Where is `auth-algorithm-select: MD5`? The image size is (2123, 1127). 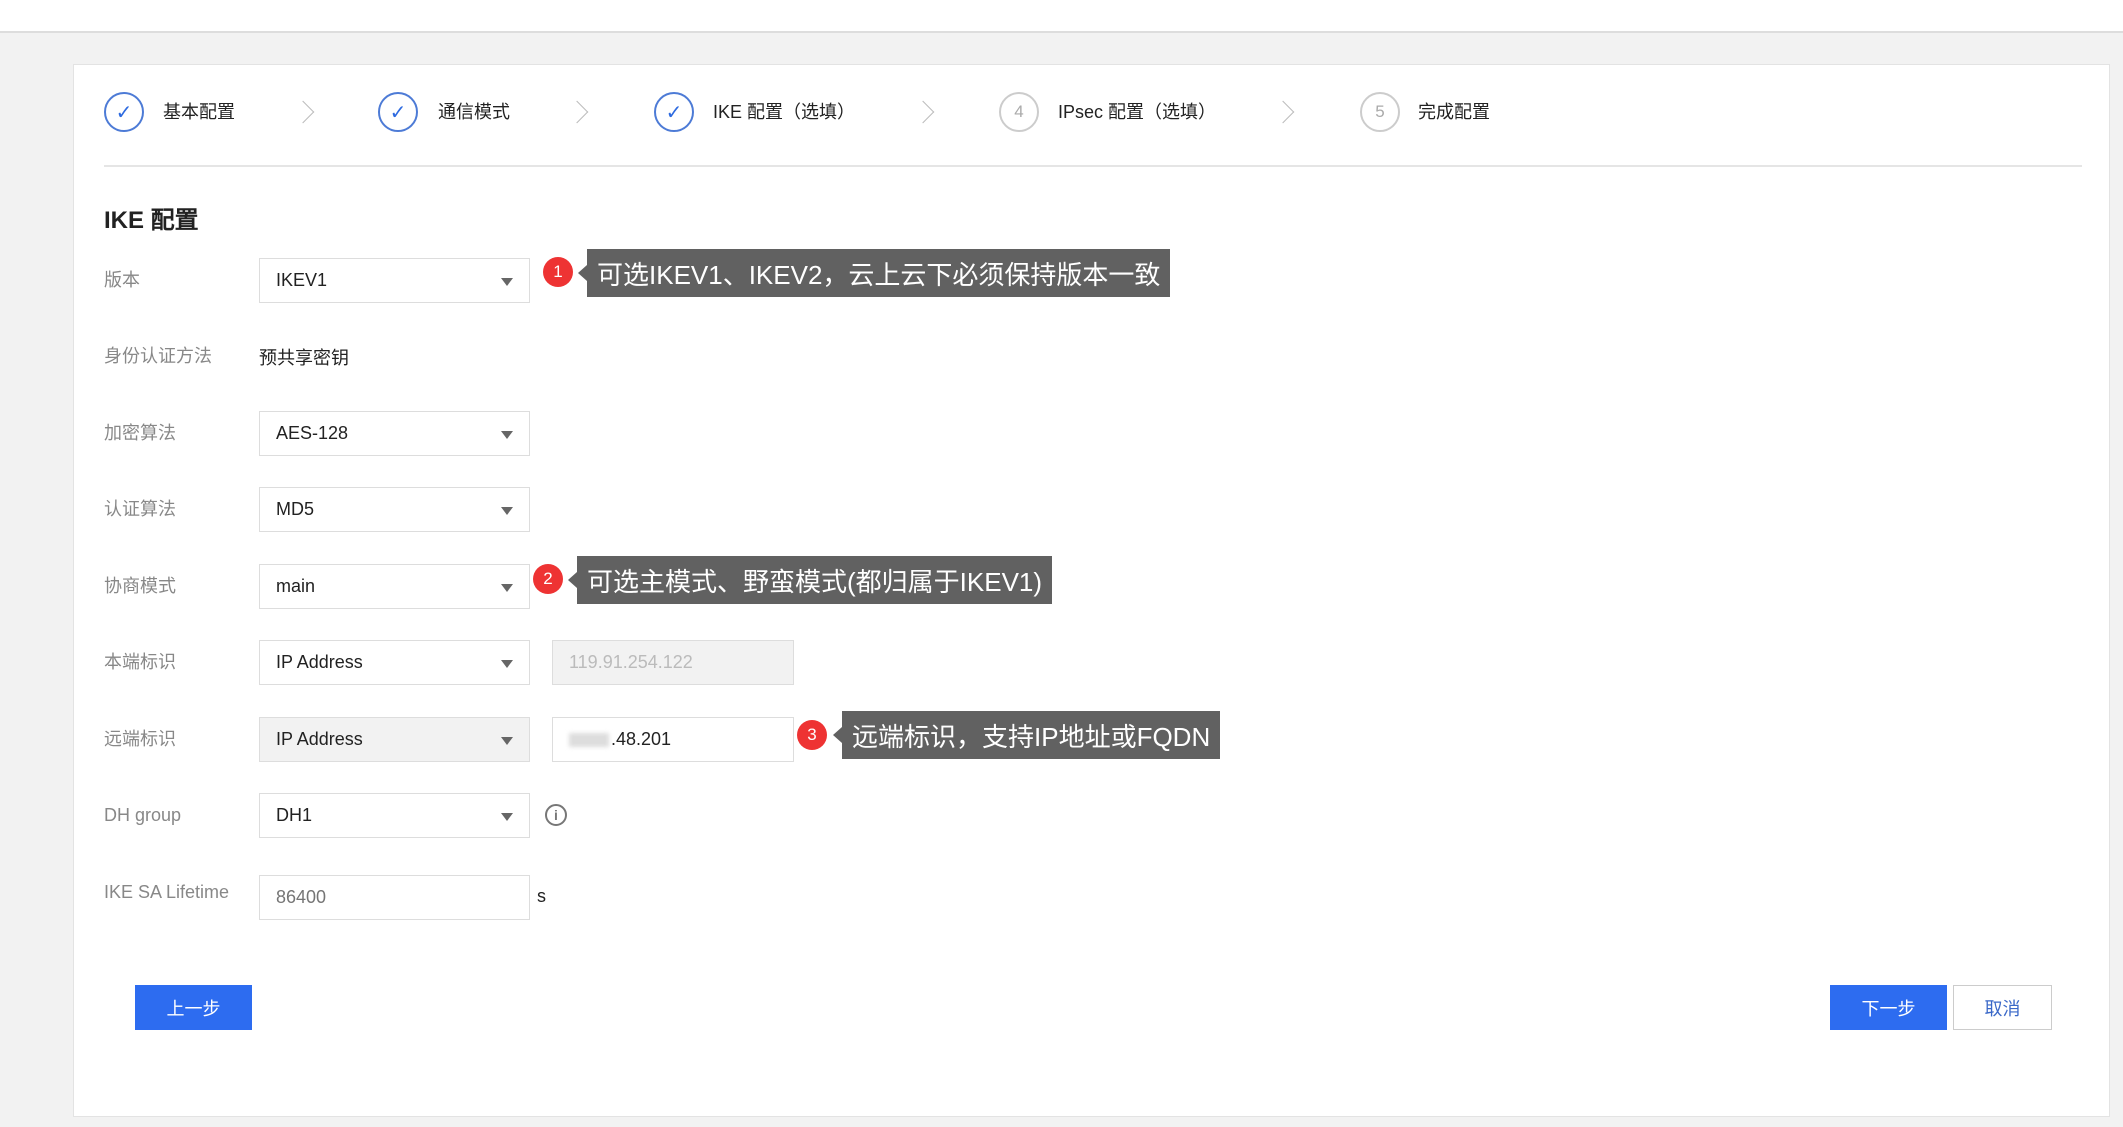 auth-algorithm-select: MD5 is located at coordinates (394, 509).